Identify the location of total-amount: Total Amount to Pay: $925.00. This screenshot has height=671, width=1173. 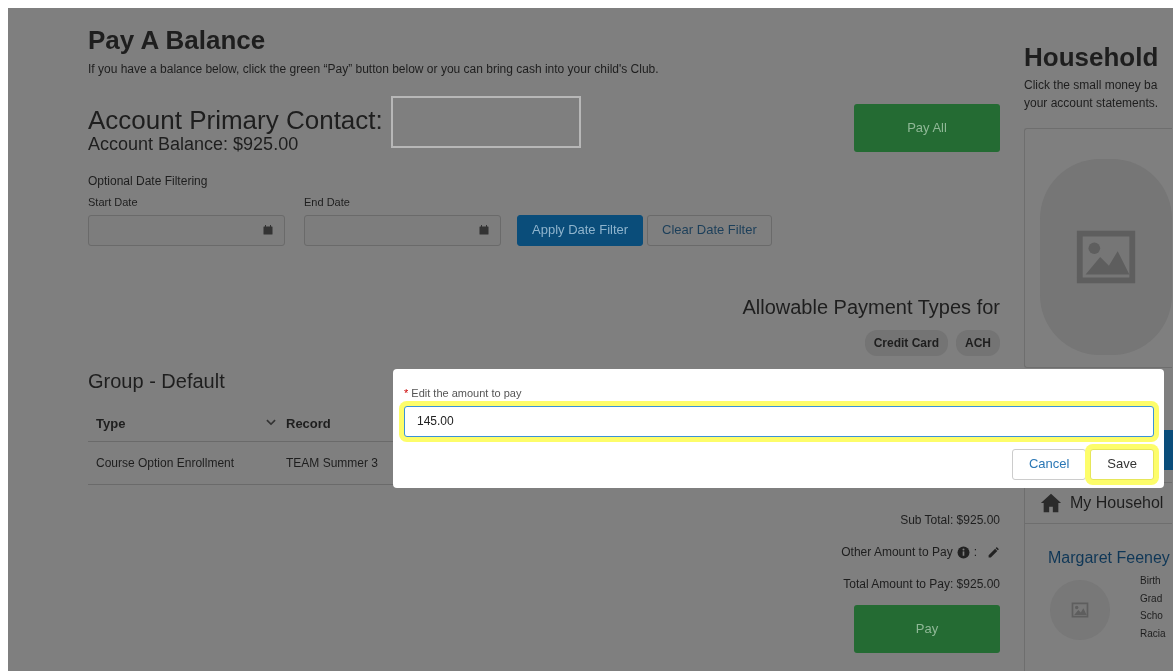
(921, 584).